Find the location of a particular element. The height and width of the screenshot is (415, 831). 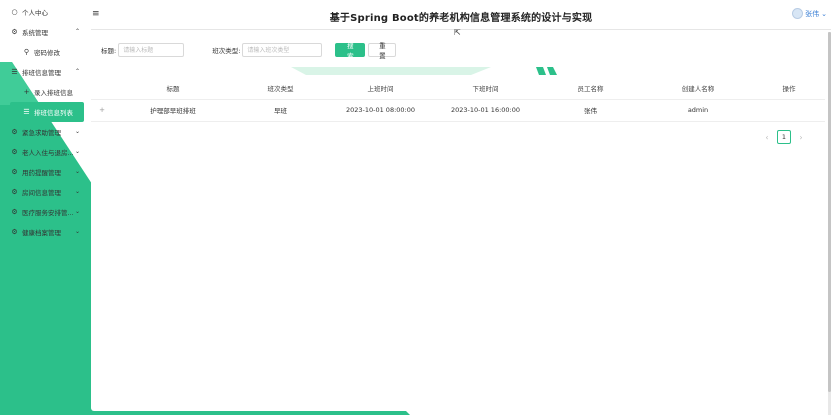

sidebar-item-schedule: ☰ 排班信息管理 ⌃ is located at coordinates (44, 72).